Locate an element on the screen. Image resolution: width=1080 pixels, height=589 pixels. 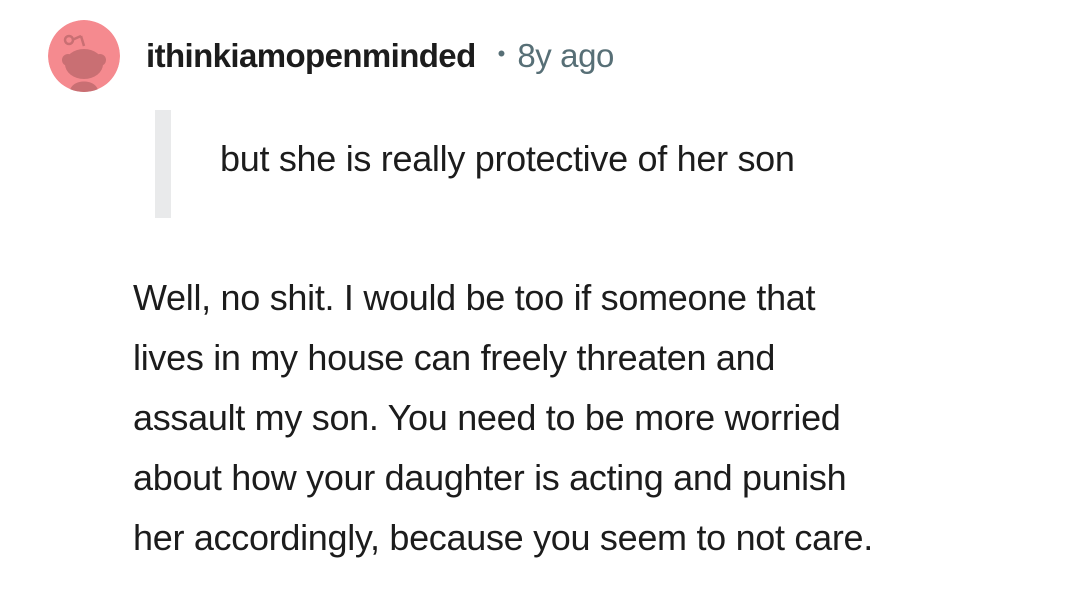
blockquote-text: but she is really protective of her son is located at coordinates (507, 158).